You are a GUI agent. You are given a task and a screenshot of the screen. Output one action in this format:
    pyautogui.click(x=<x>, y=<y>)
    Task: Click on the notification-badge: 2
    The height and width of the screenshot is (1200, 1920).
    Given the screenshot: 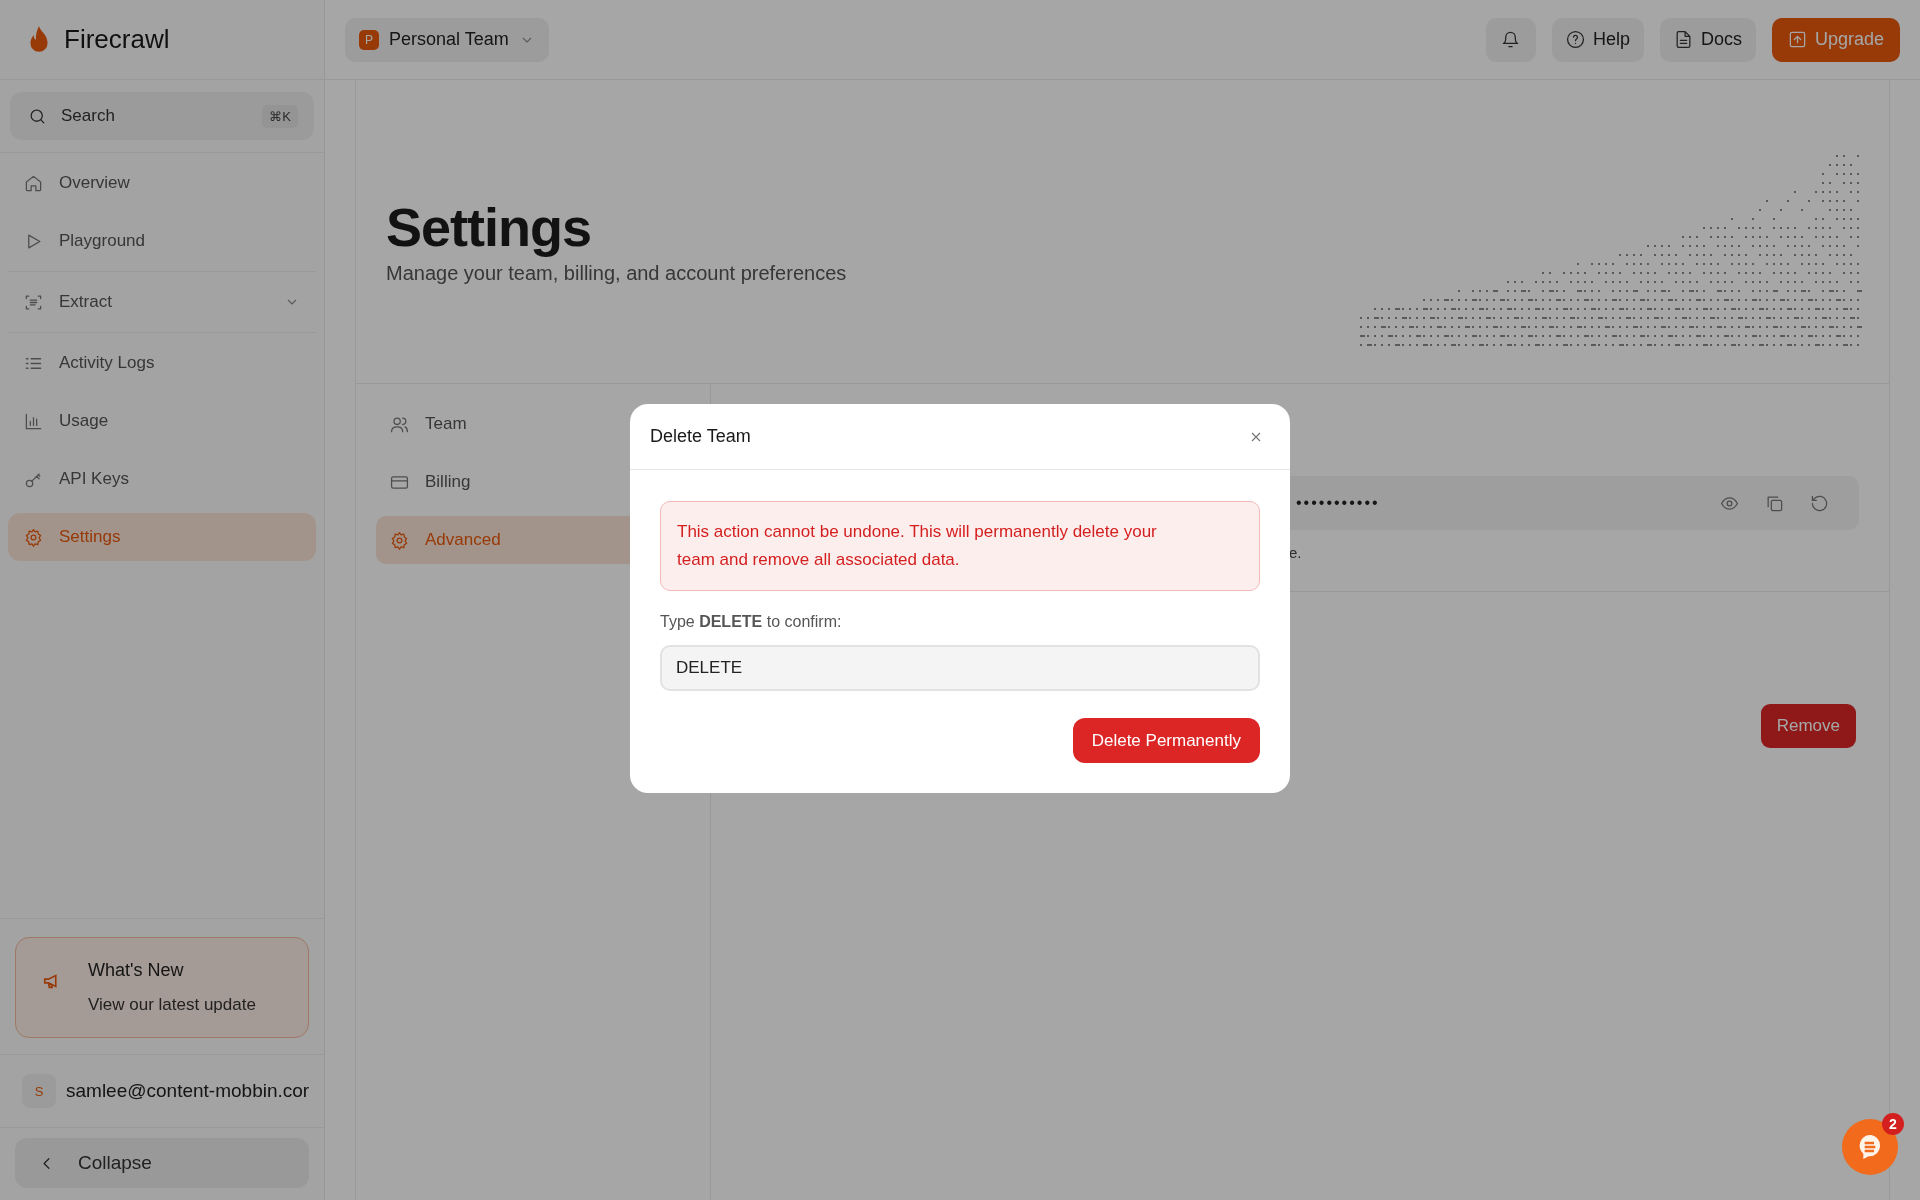 What is the action you would take?
    pyautogui.click(x=1893, y=1124)
    